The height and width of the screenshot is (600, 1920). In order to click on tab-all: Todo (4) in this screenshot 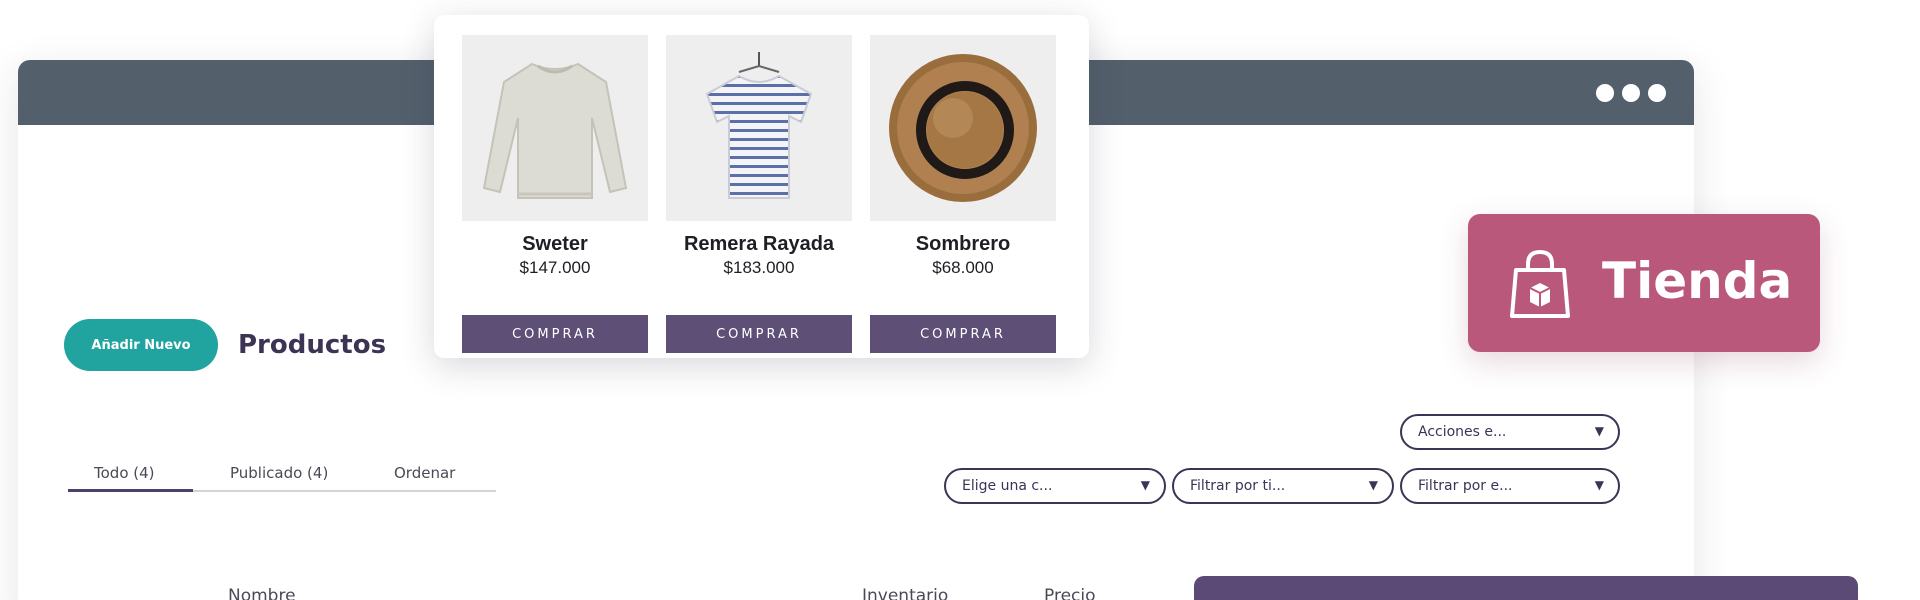, I will do `click(124, 473)`.